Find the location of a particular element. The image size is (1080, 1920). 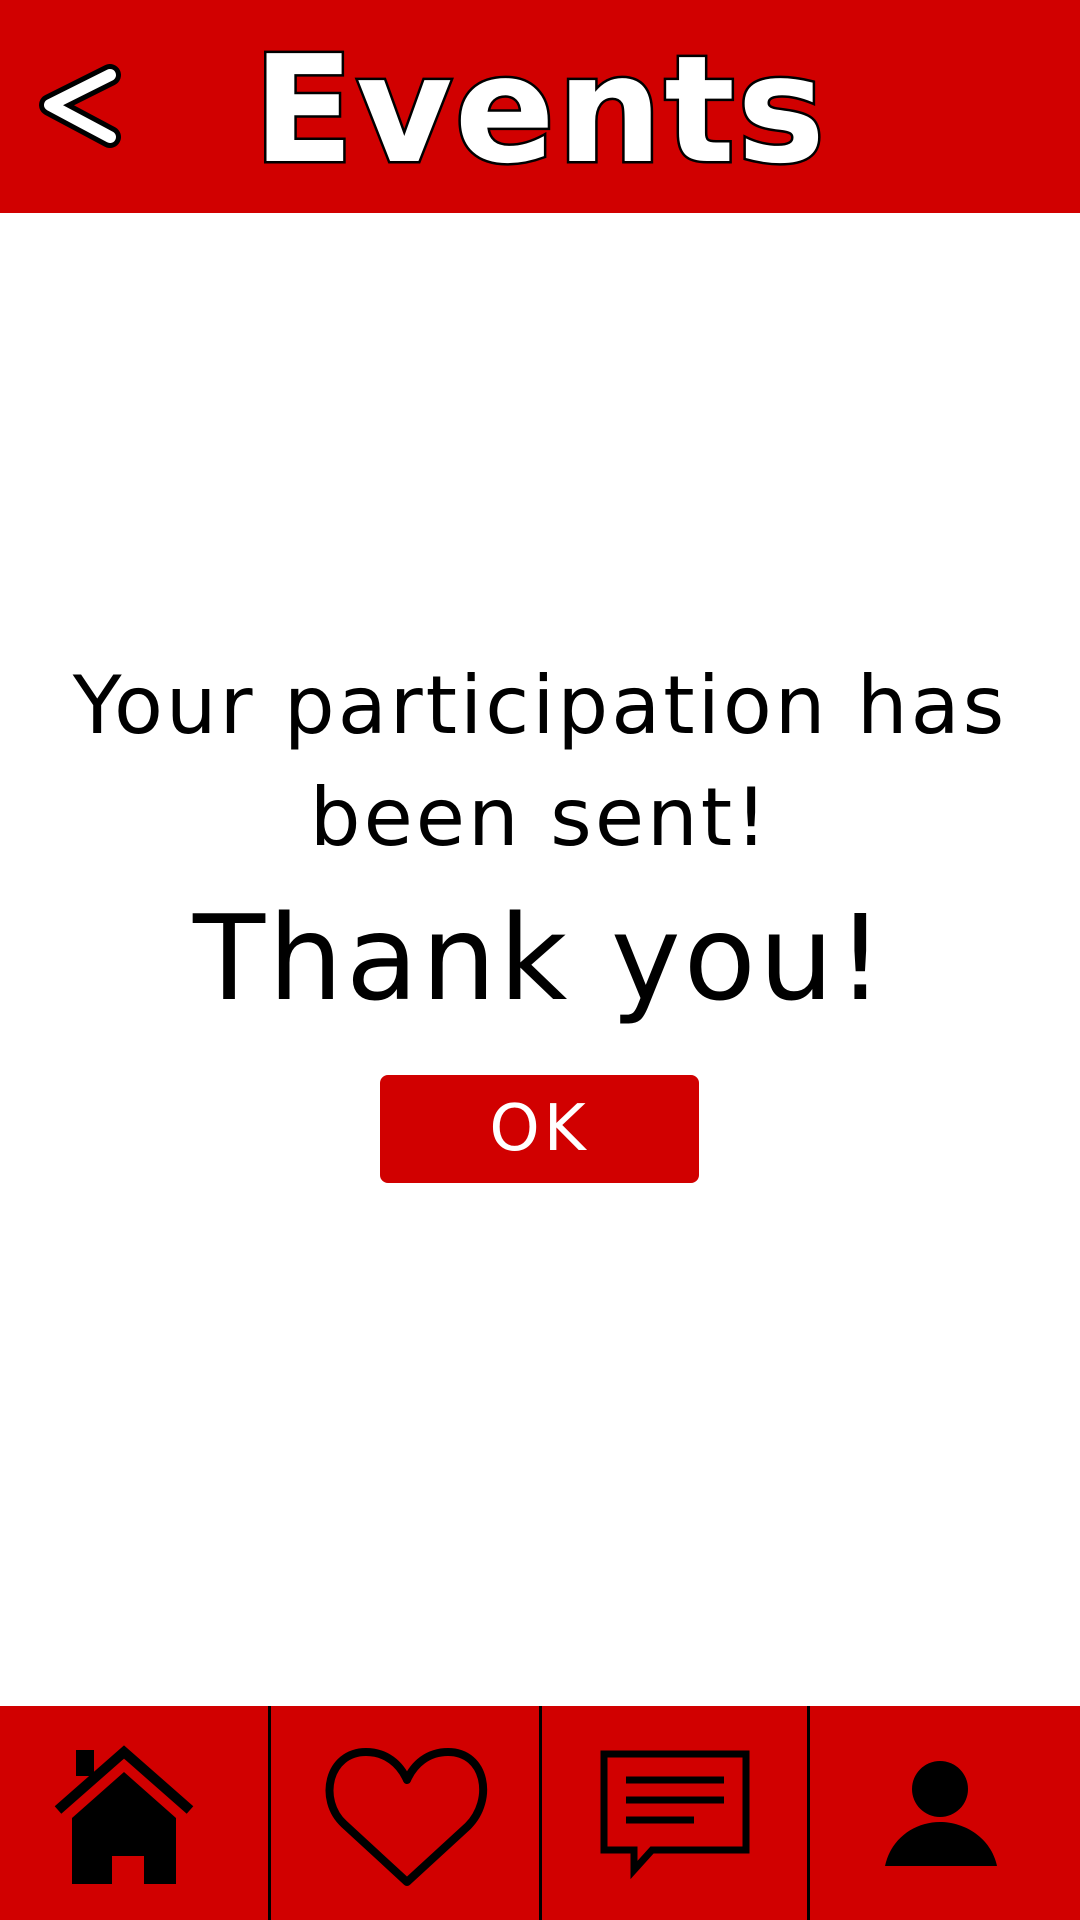

user-icon is located at coordinates (941, 1813).